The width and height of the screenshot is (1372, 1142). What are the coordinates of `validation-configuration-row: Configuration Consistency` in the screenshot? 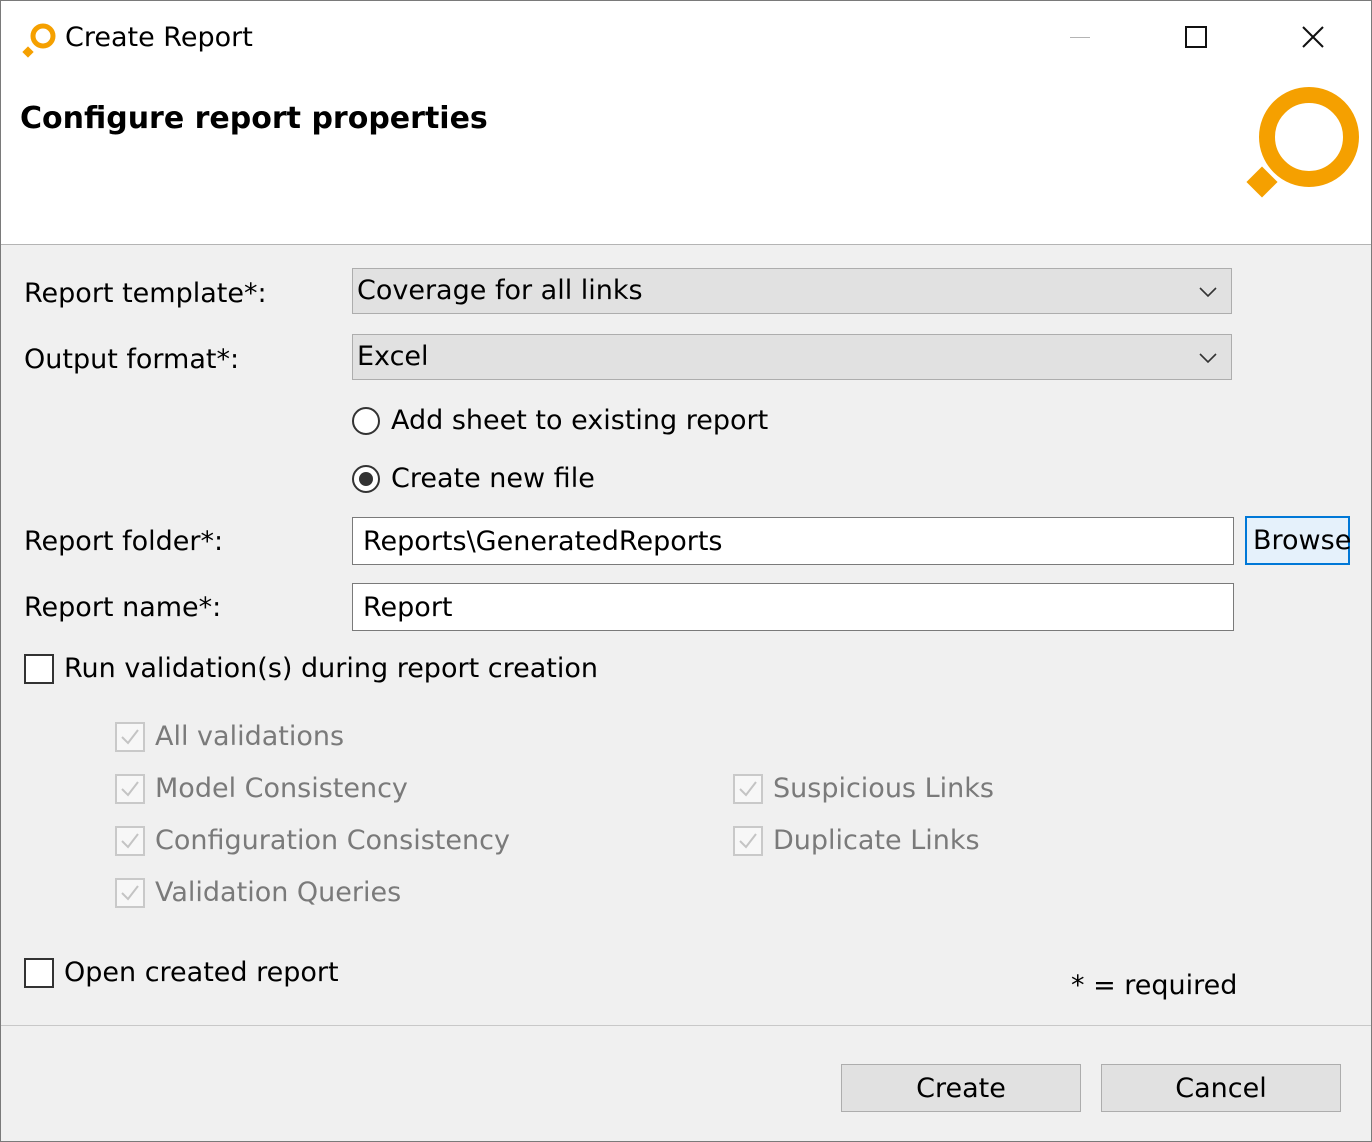 It's located at (312, 841).